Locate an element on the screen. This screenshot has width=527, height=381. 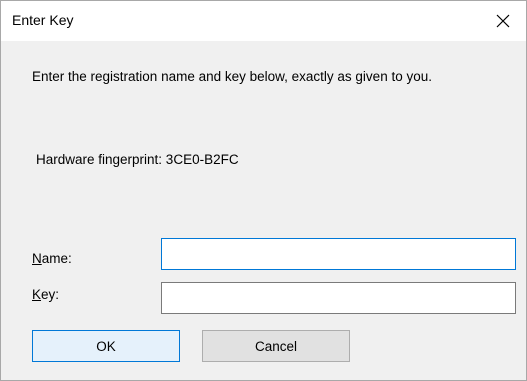
hardware-fingerprint: Hardware fingerprint: 3CE0-B2FC is located at coordinates (137, 159).